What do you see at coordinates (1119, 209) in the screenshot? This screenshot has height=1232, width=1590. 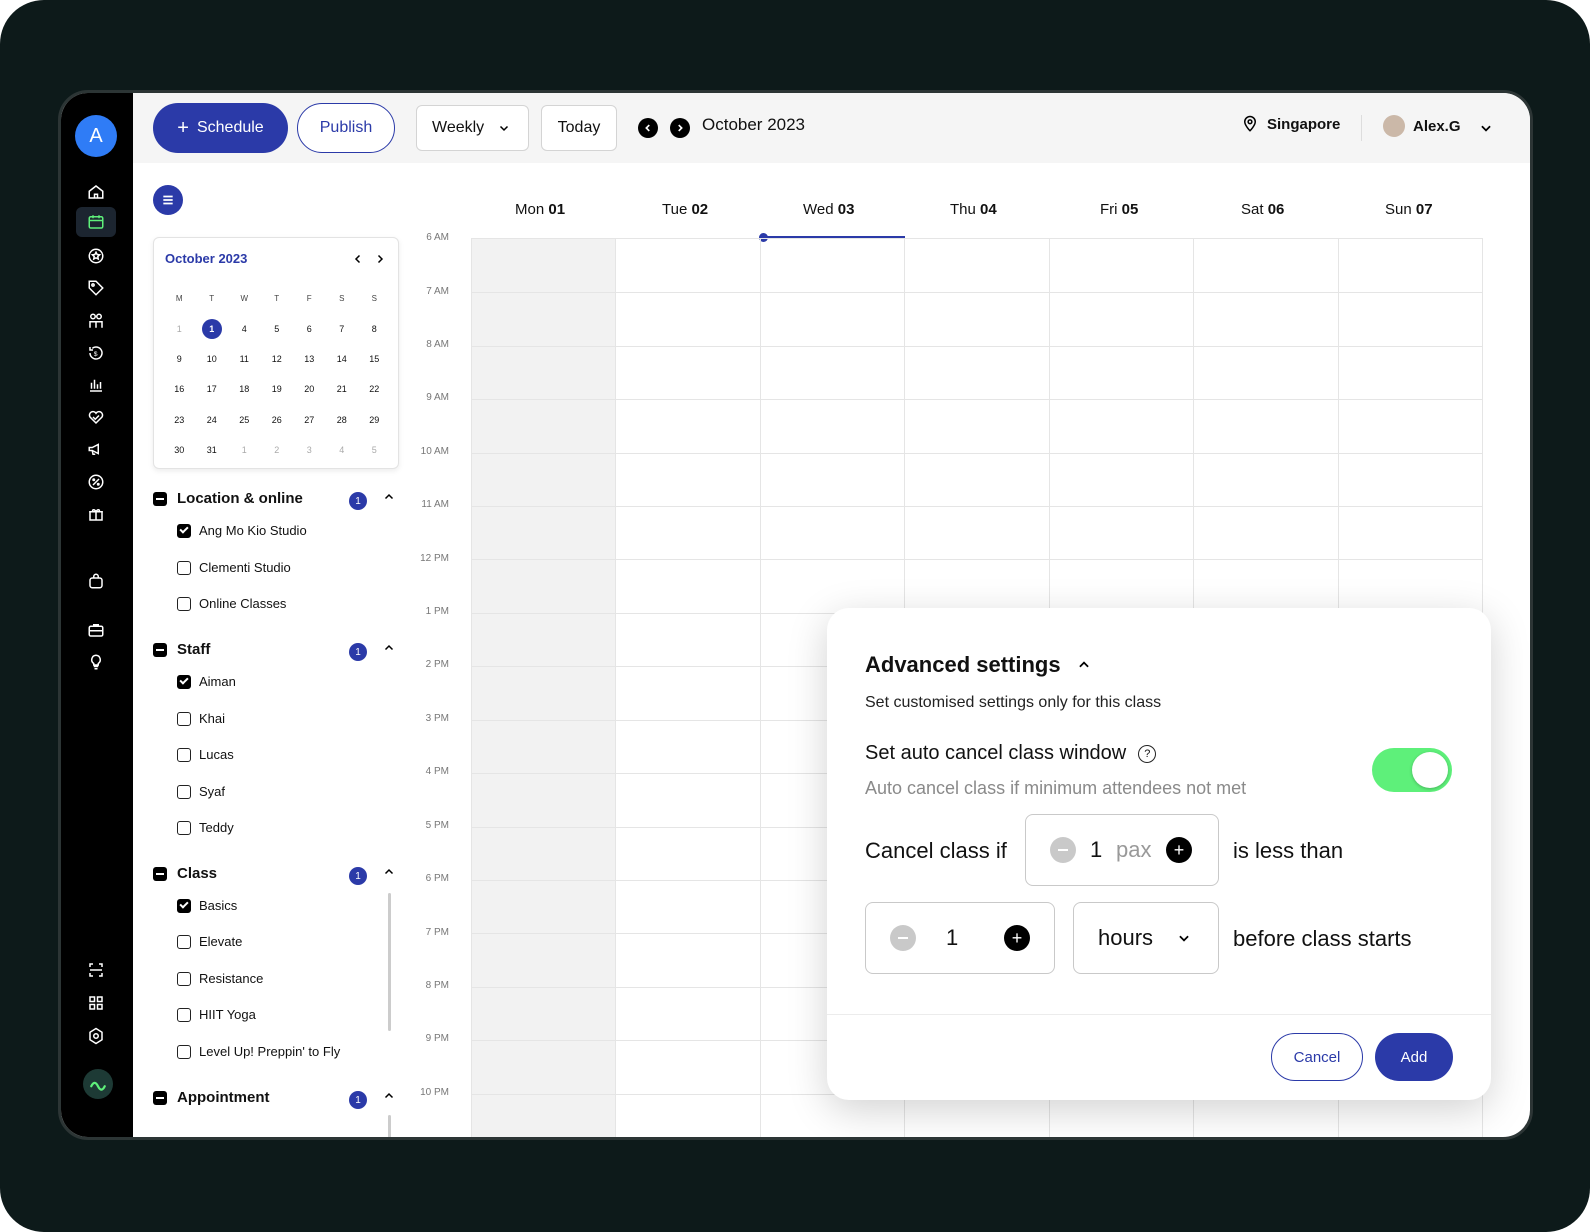 I see `day-header: Fri 05` at bounding box center [1119, 209].